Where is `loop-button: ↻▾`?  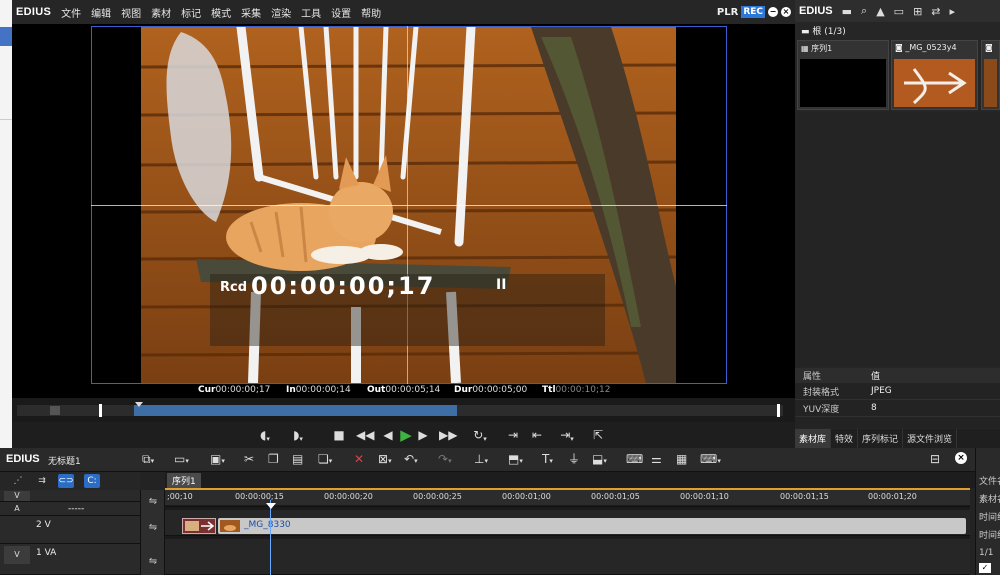
loop-button: ↻▾ is located at coordinates (480, 435).